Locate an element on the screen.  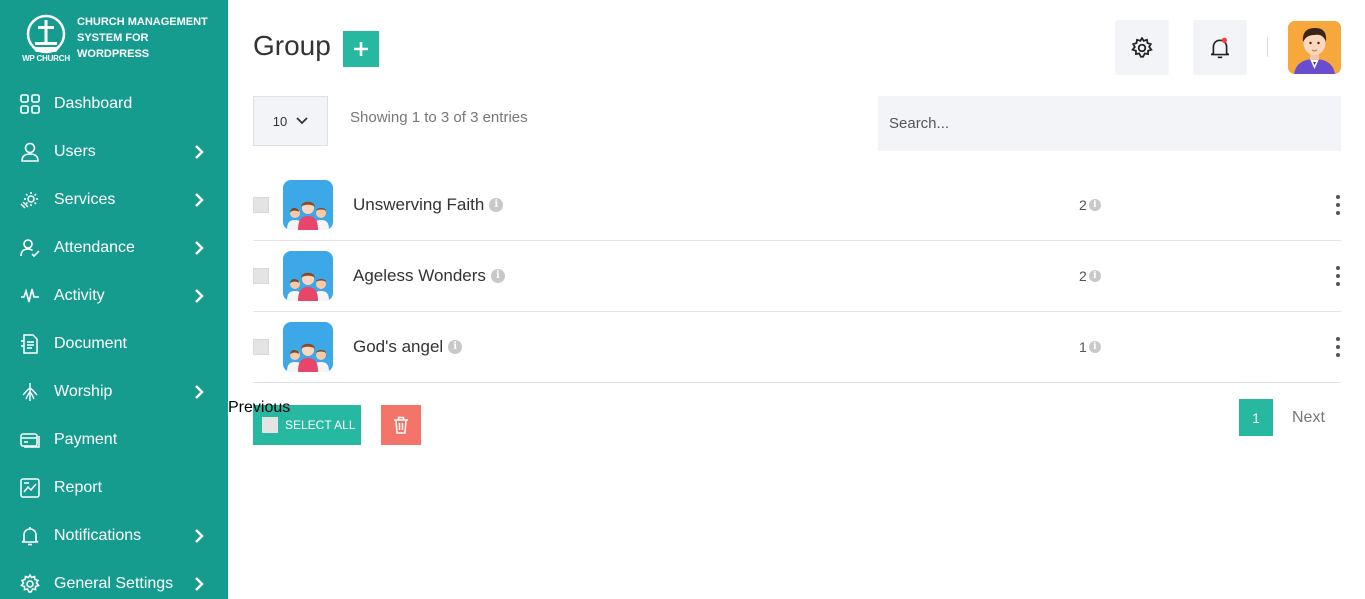
user-icon is located at coordinates (30, 152).